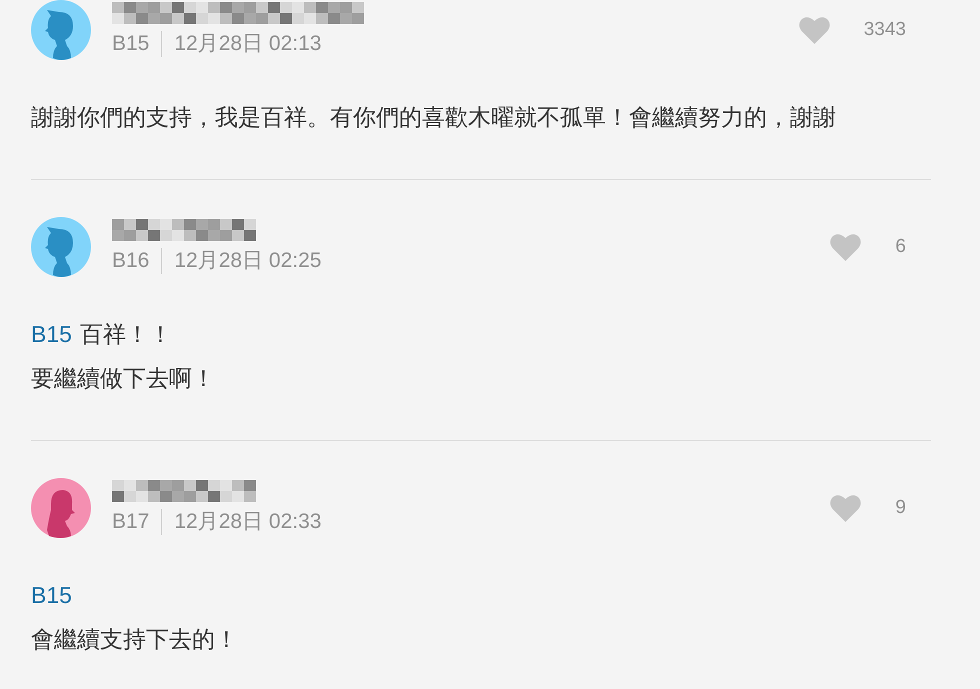 Image resolution: width=980 pixels, height=689 pixels. I want to click on like-count: 9, so click(900, 508).